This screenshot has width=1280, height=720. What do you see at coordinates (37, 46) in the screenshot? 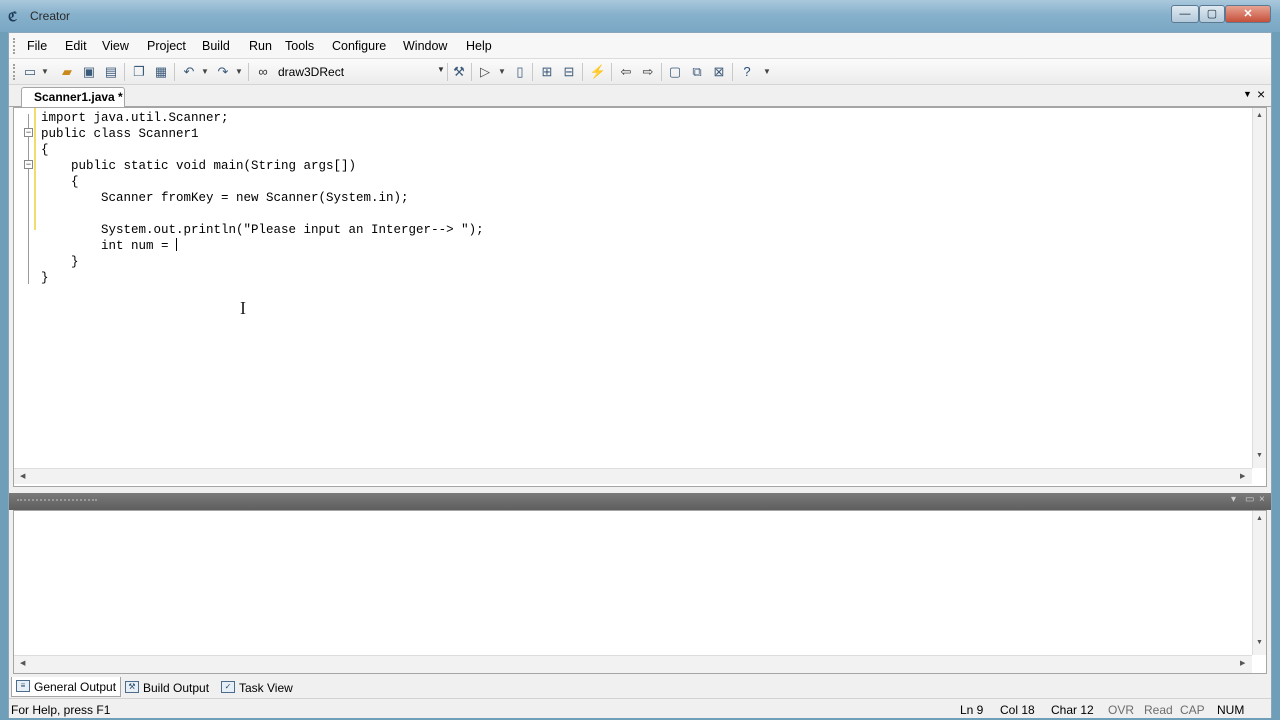
I see `menu-file: File` at bounding box center [37, 46].